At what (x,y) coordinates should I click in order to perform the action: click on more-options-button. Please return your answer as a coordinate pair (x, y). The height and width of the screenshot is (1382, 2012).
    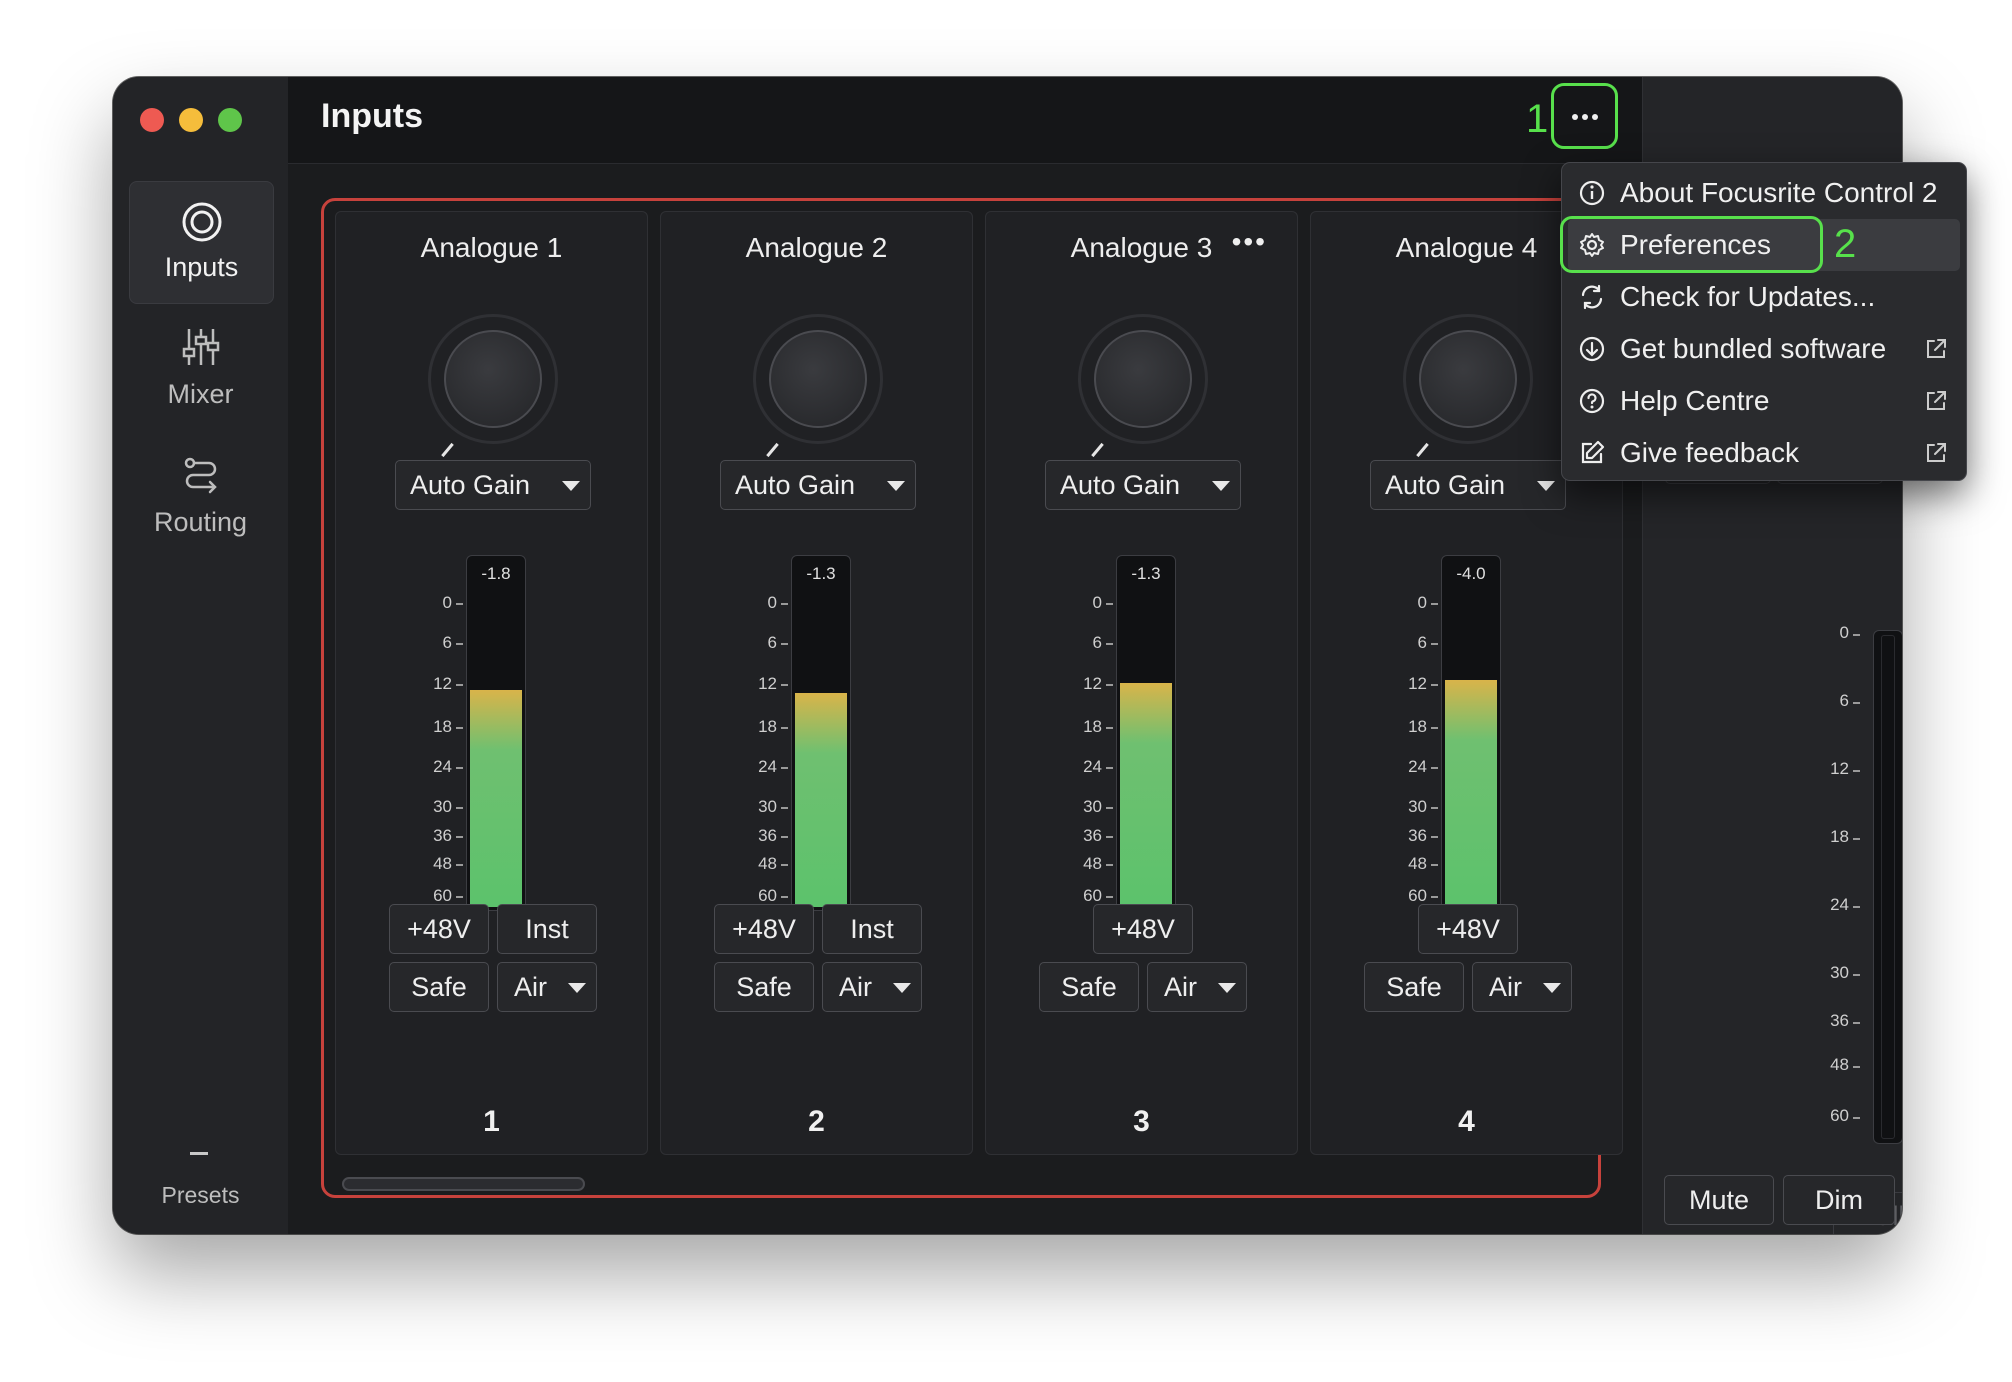
    Looking at the image, I should click on (1584, 116).